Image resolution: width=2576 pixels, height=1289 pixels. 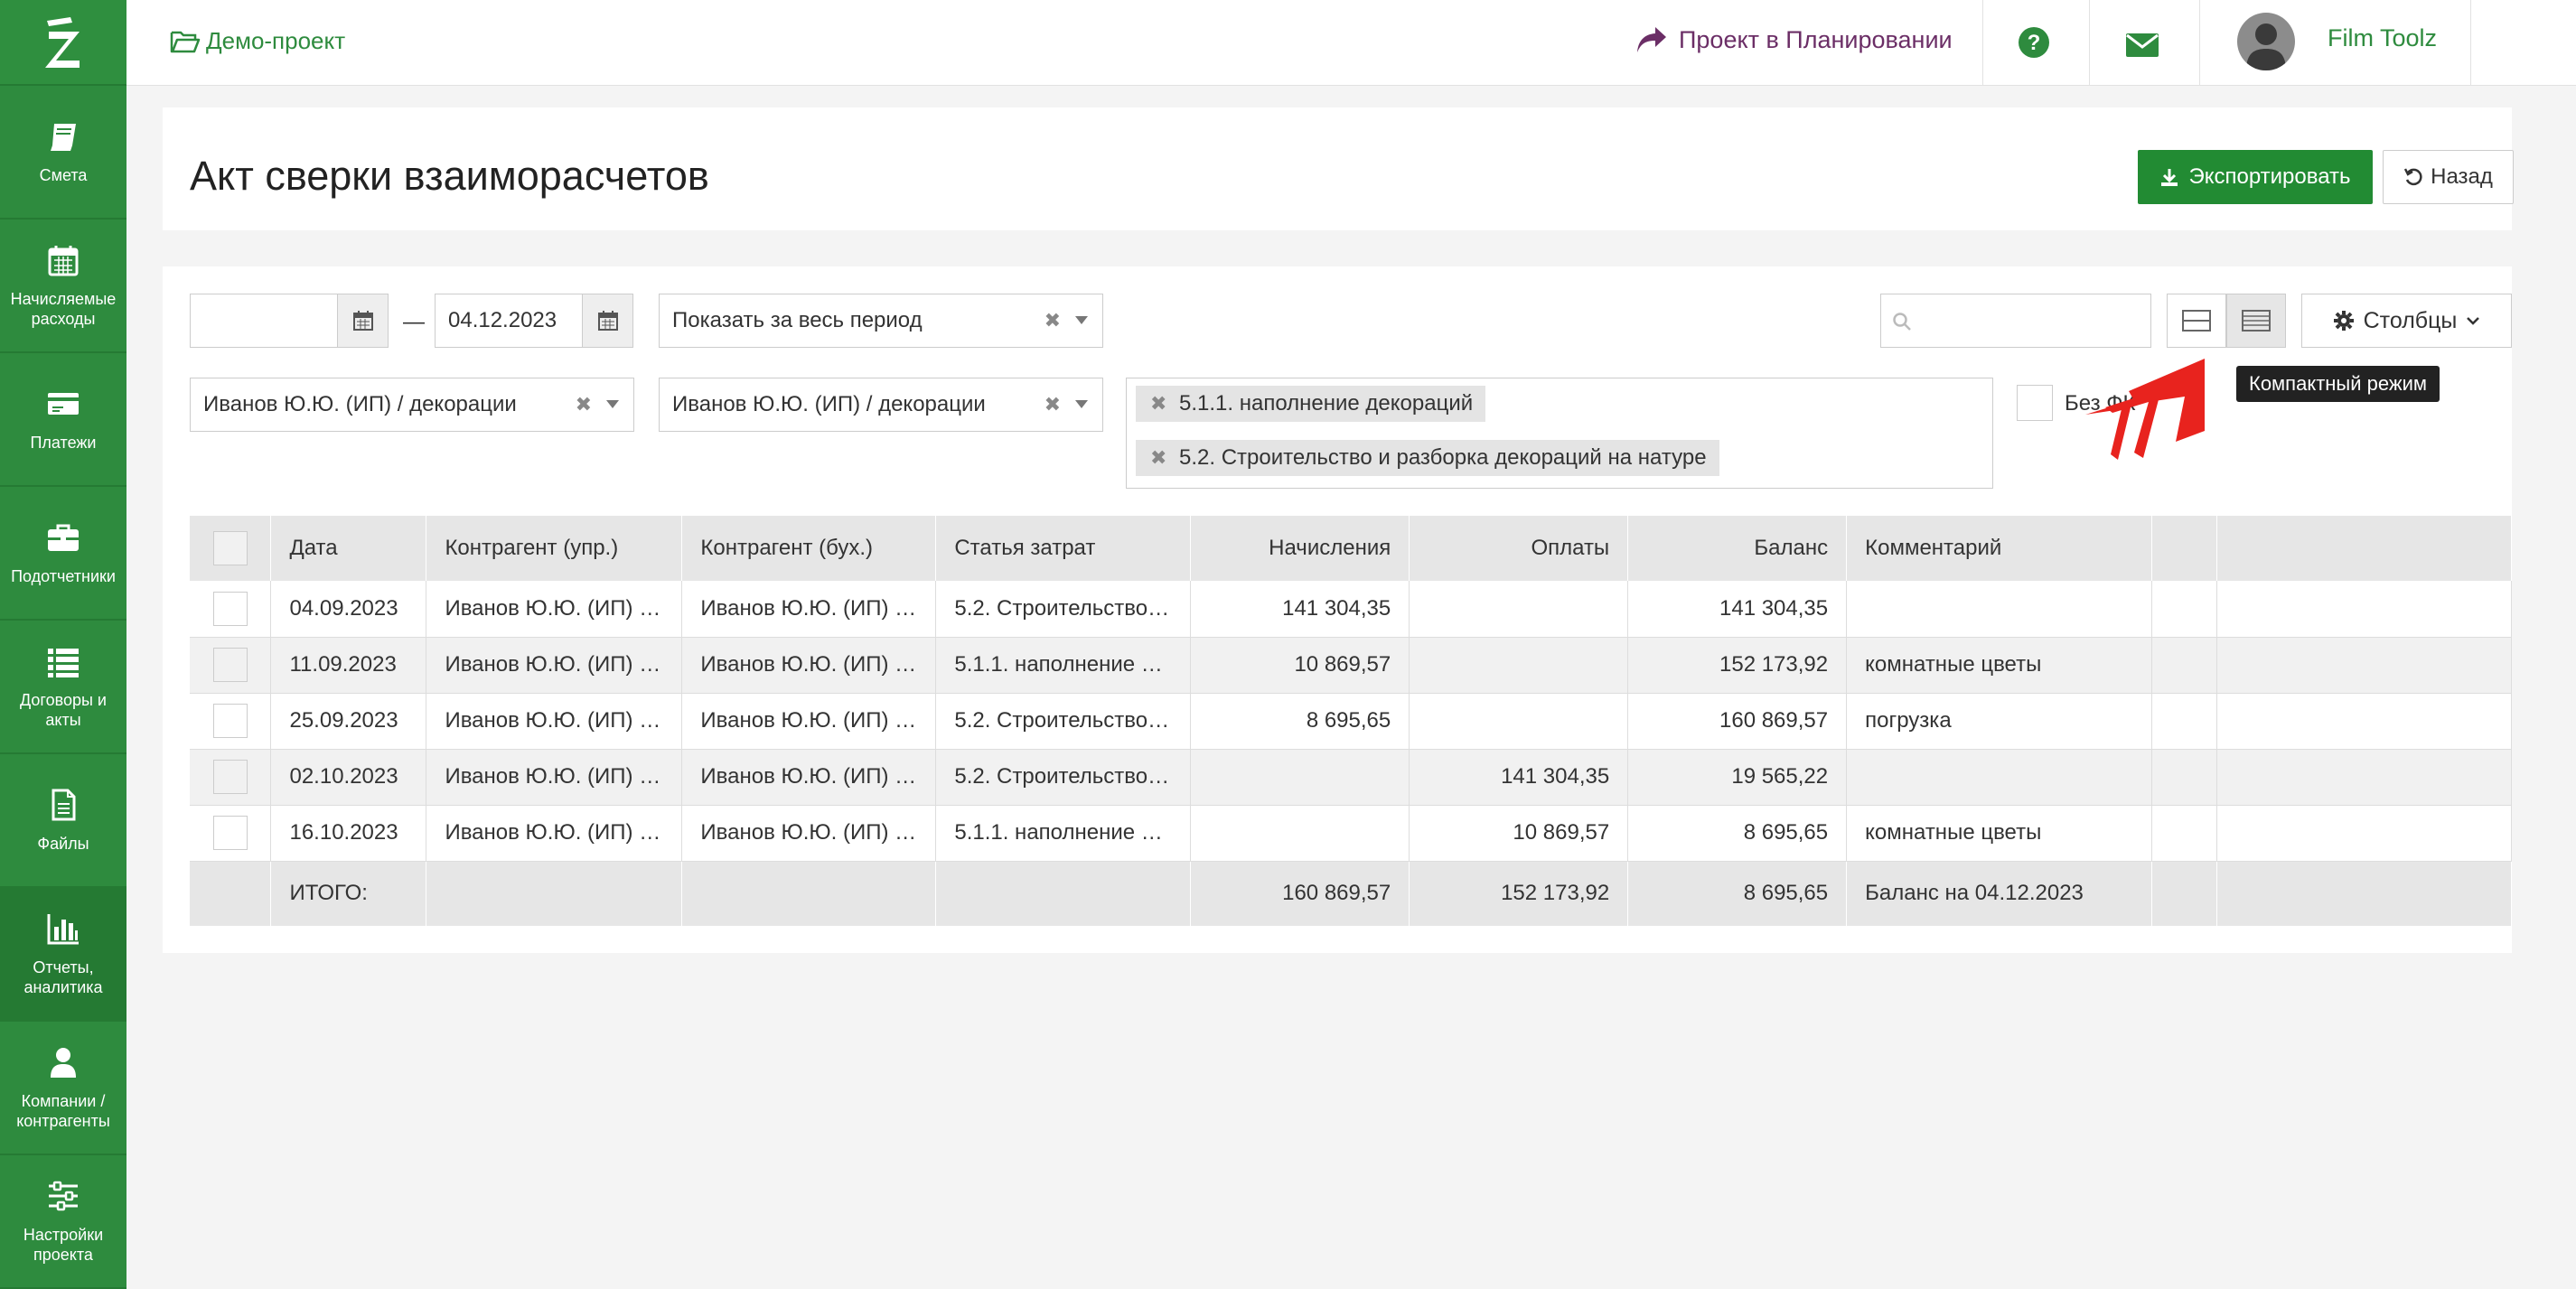 What do you see at coordinates (1737, 548) in the screenshot?
I see `column-header: Баланс` at bounding box center [1737, 548].